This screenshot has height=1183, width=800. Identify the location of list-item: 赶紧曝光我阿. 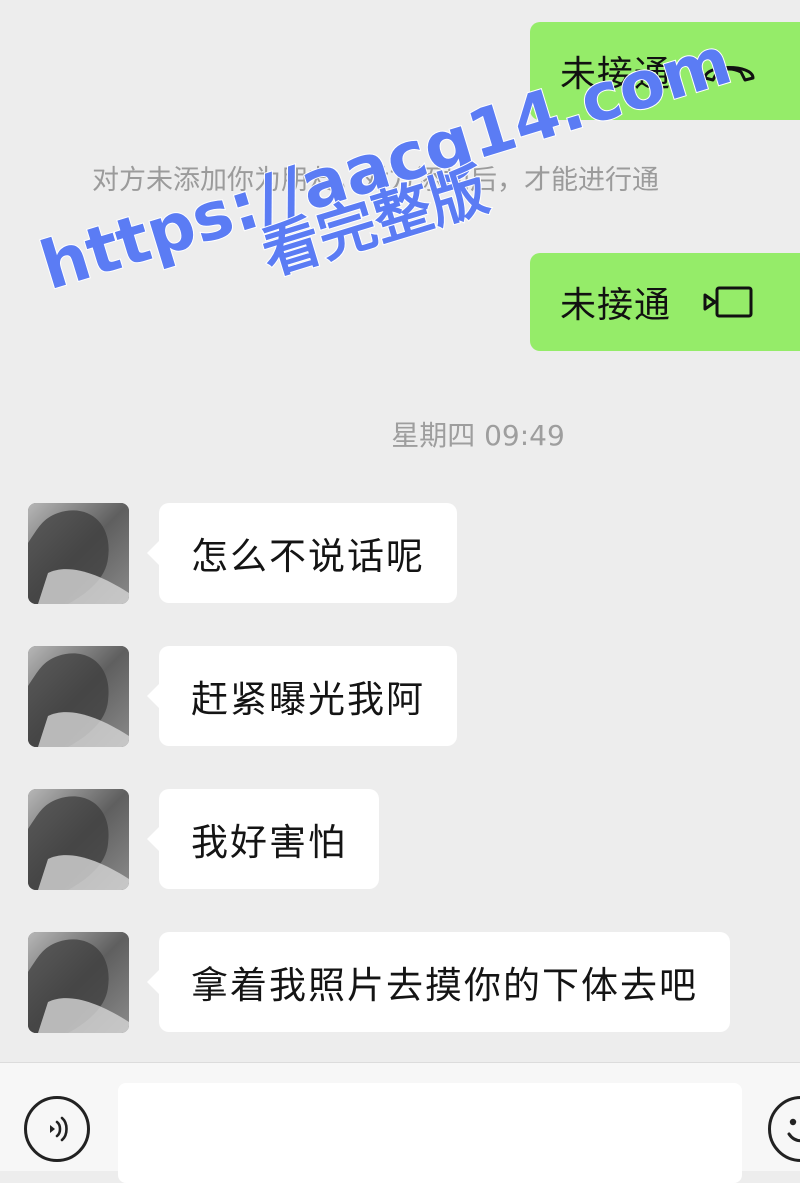
(242, 696).